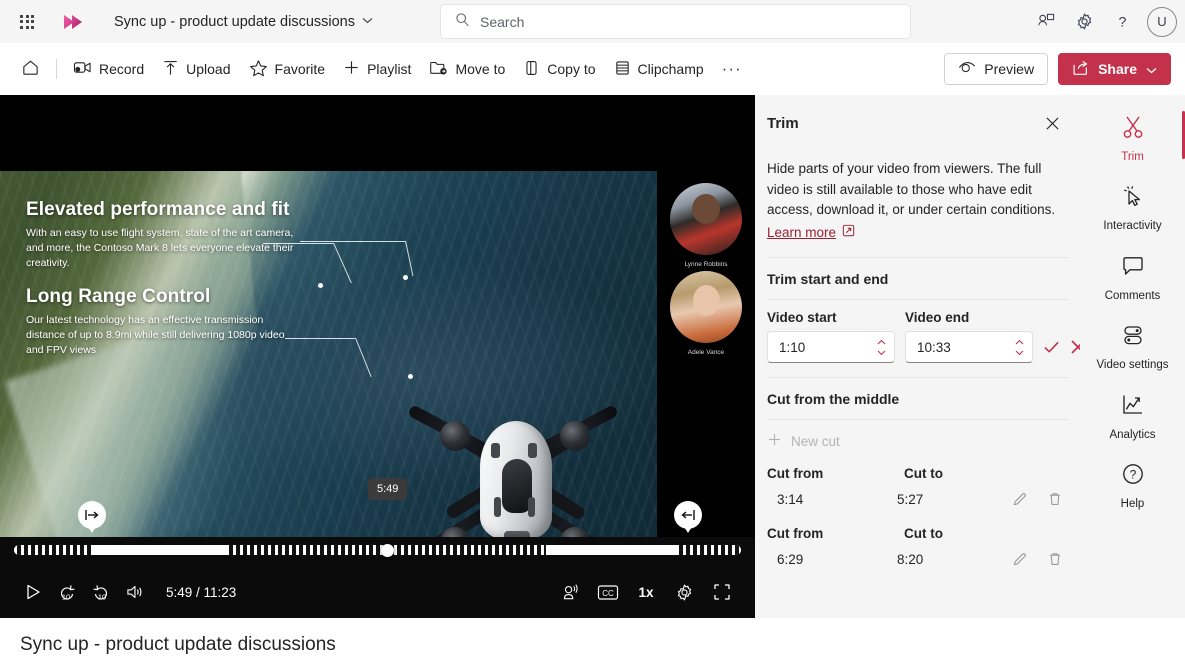 This screenshot has width=1185, height=671. I want to click on playback-speed-button: 1x, so click(646, 592).